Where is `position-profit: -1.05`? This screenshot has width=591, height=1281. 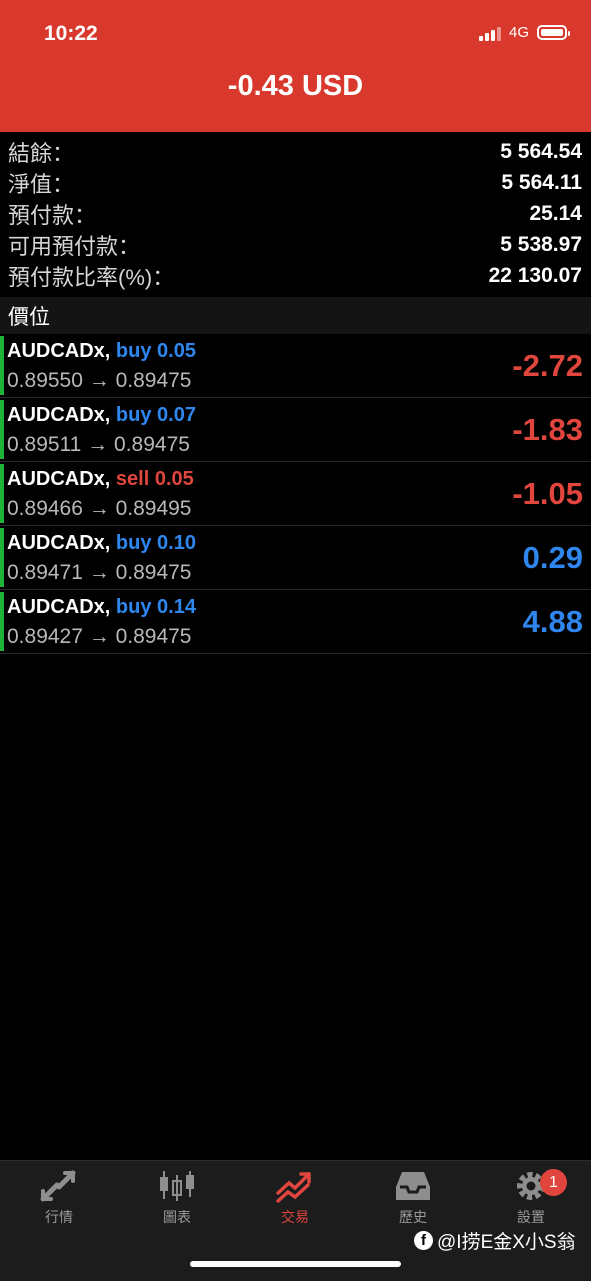 position-profit: -1.05 is located at coordinates (547, 493).